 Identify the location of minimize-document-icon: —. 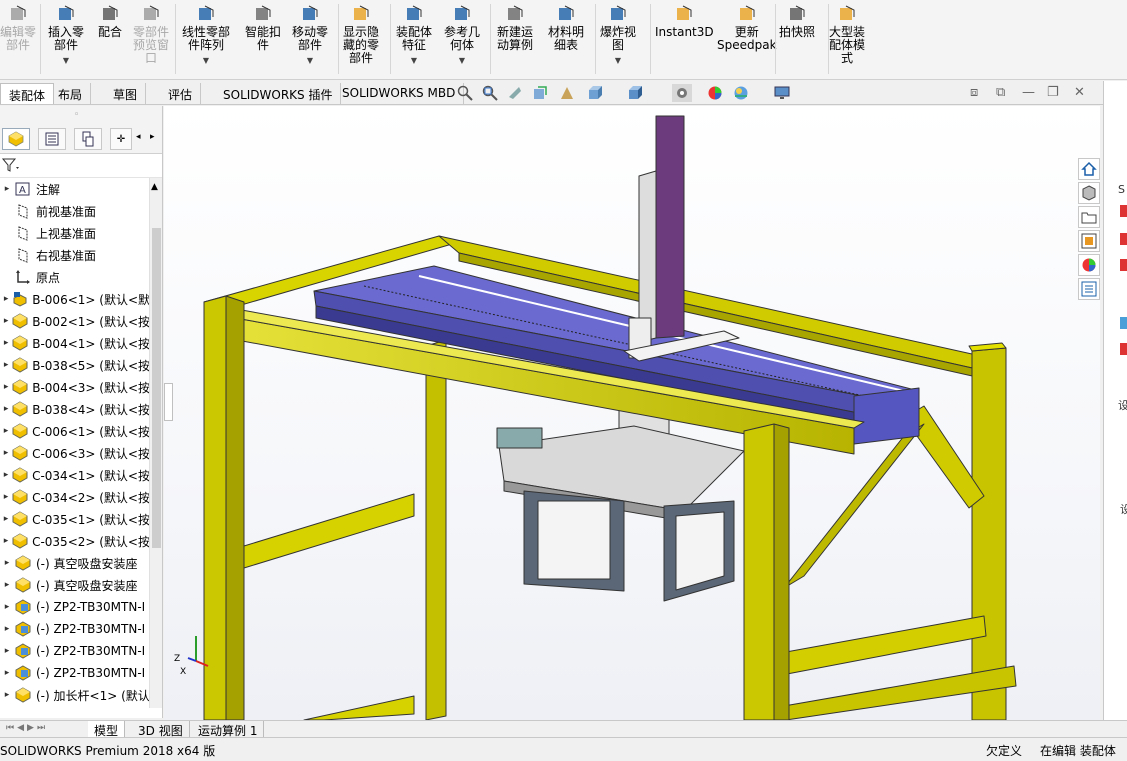
(1028, 92).